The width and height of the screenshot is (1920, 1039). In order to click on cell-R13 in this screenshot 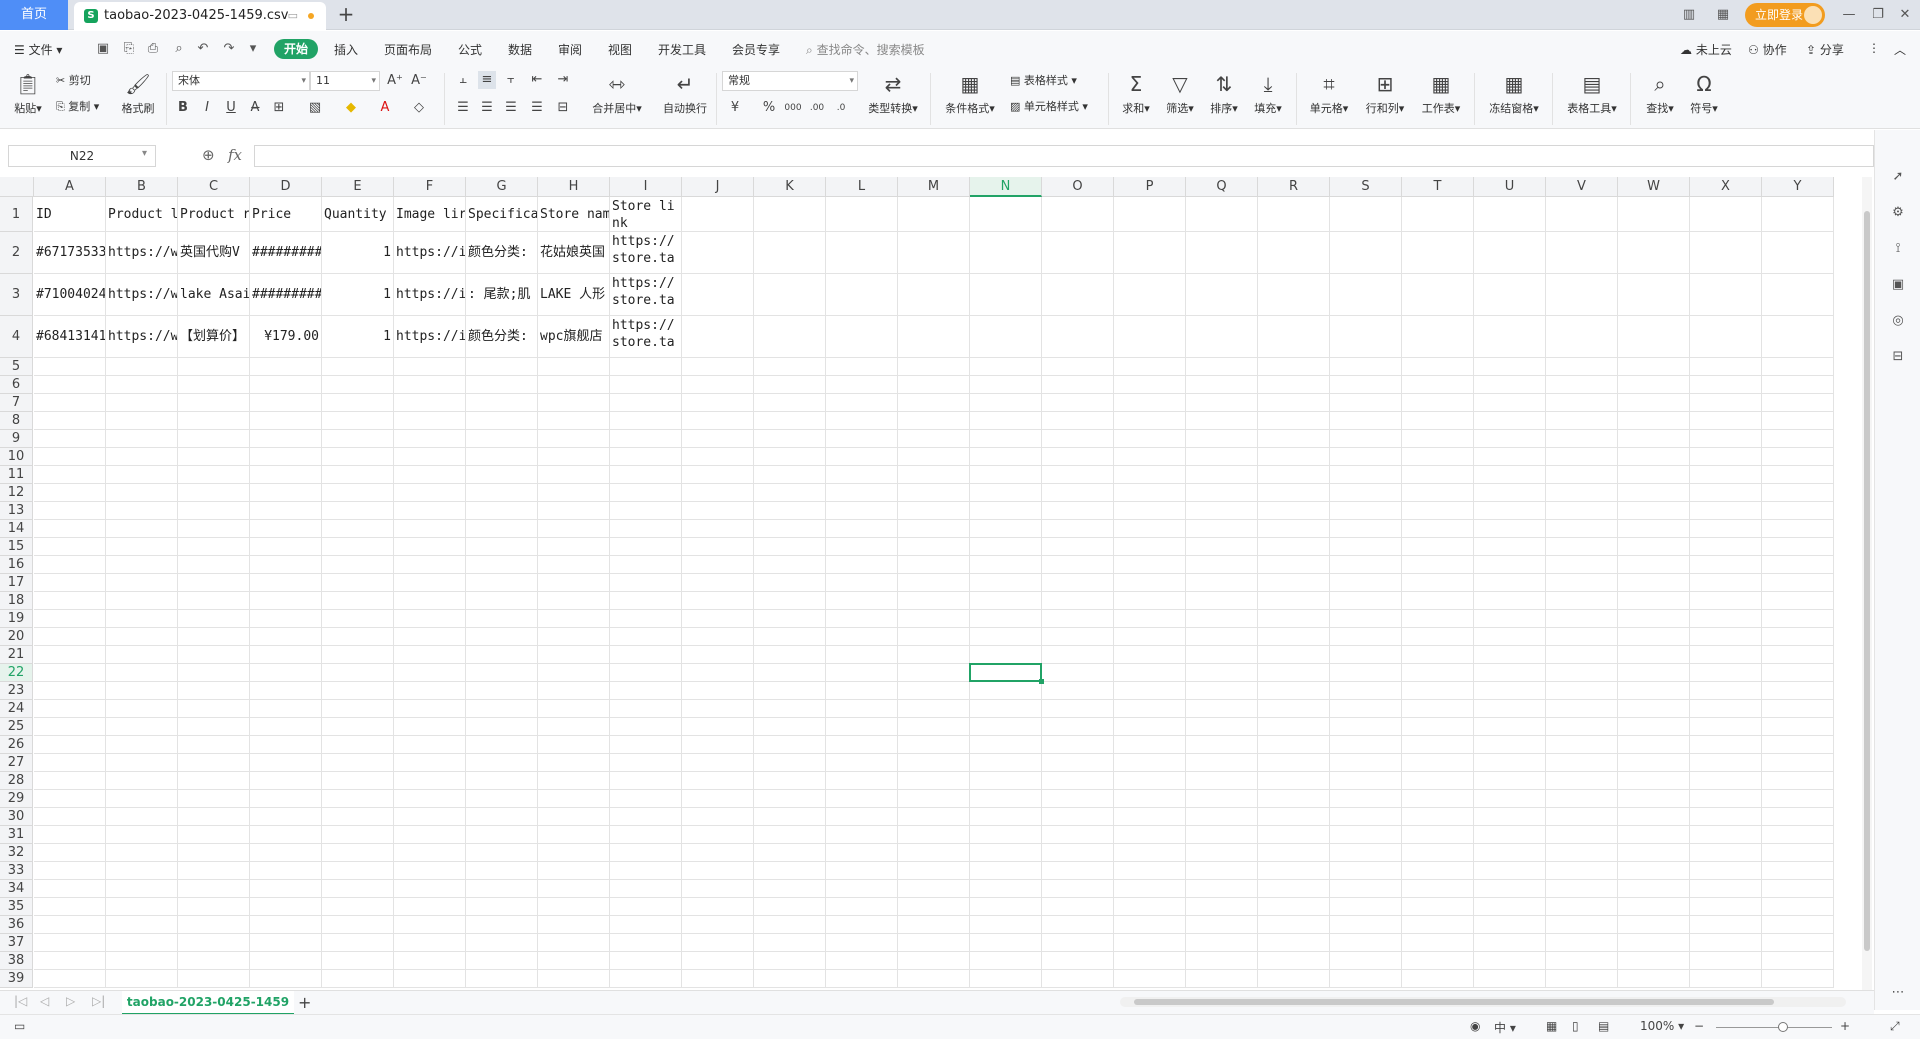, I will do `click(1294, 511)`.